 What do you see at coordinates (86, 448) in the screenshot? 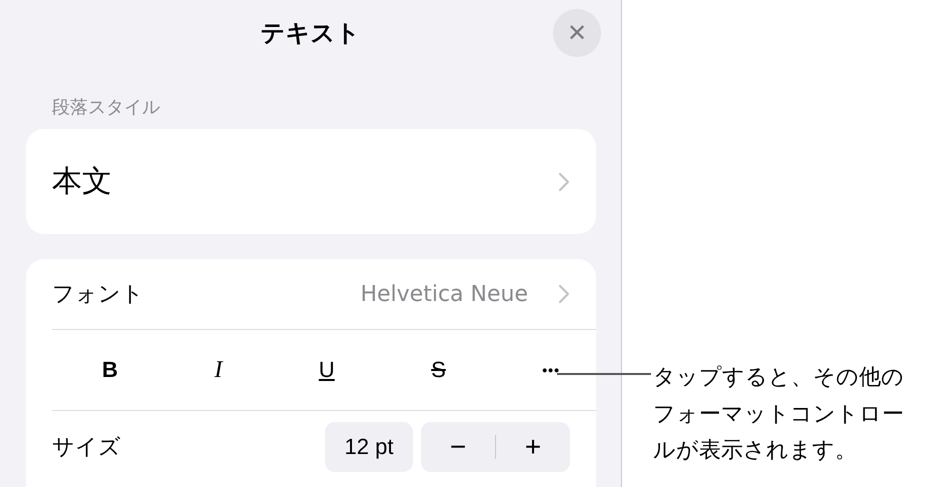
I see `size-label: サイズ` at bounding box center [86, 448].